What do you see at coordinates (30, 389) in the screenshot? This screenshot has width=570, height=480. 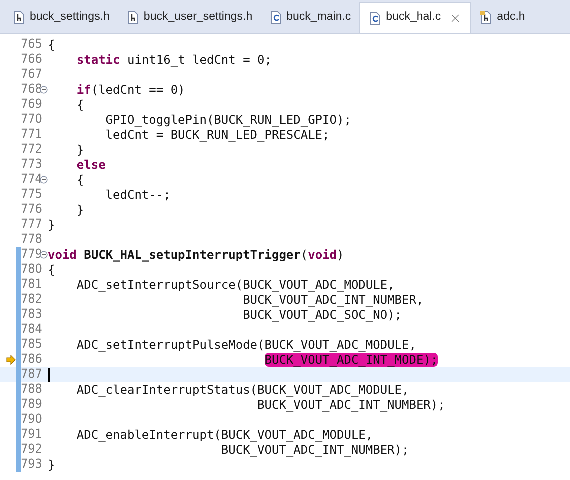 I see `line-number: 788` at bounding box center [30, 389].